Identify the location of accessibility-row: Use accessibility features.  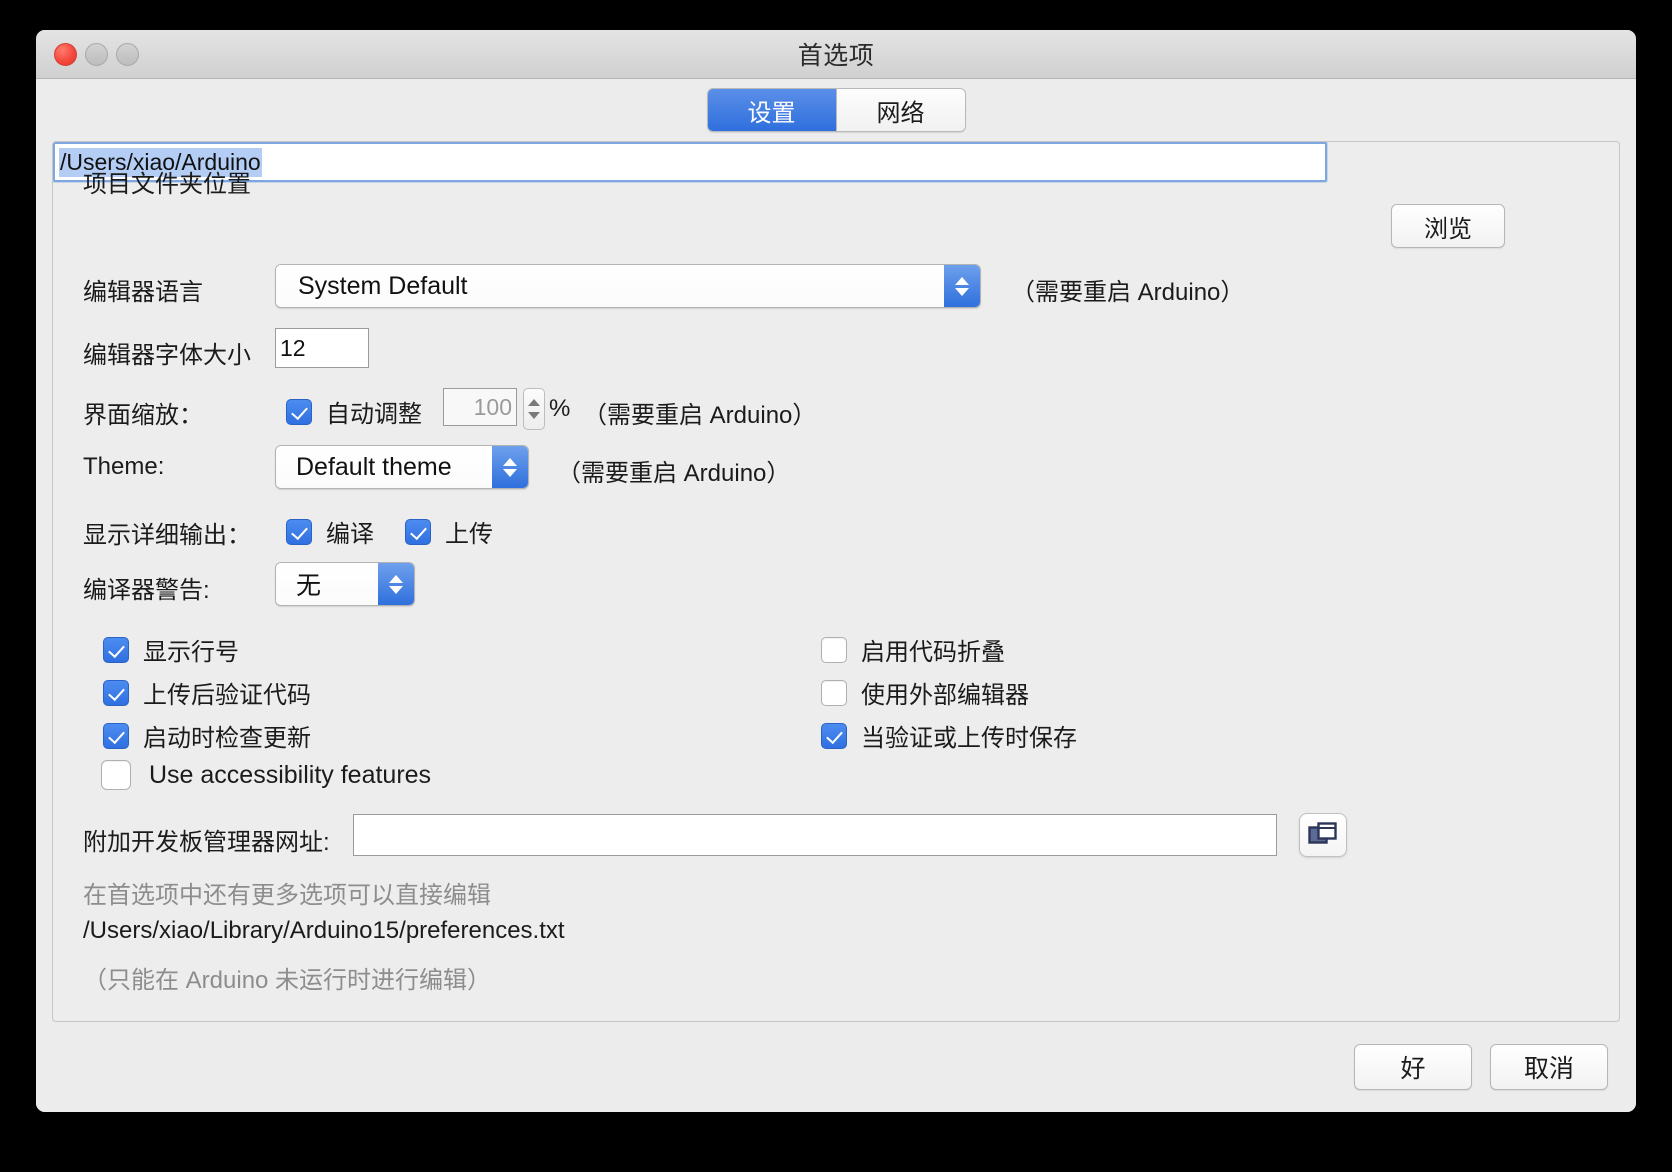
(266, 775).